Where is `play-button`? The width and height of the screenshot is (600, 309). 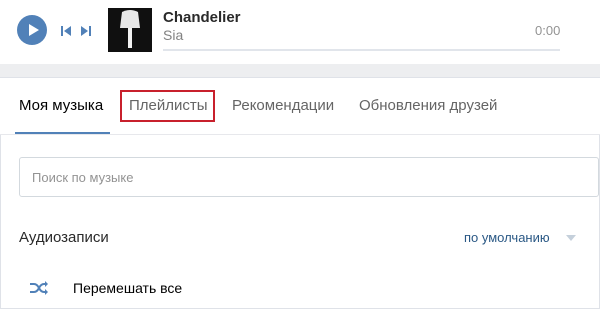
play-button is located at coordinates (32, 30).